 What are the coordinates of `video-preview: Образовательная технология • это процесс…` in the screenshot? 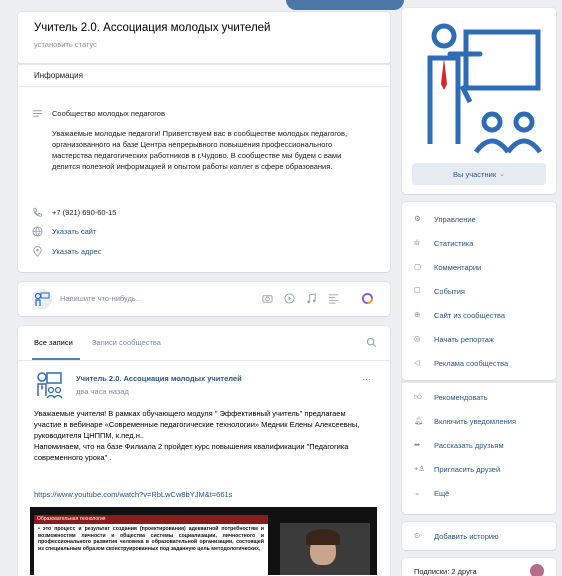 It's located at (203, 541).